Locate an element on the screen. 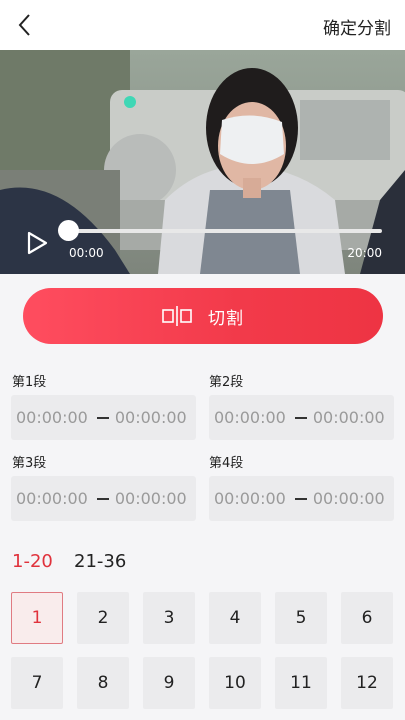 The height and width of the screenshot is (720, 405). segment-2-range: 00:00:00 00:00:00 is located at coordinates (301, 417).